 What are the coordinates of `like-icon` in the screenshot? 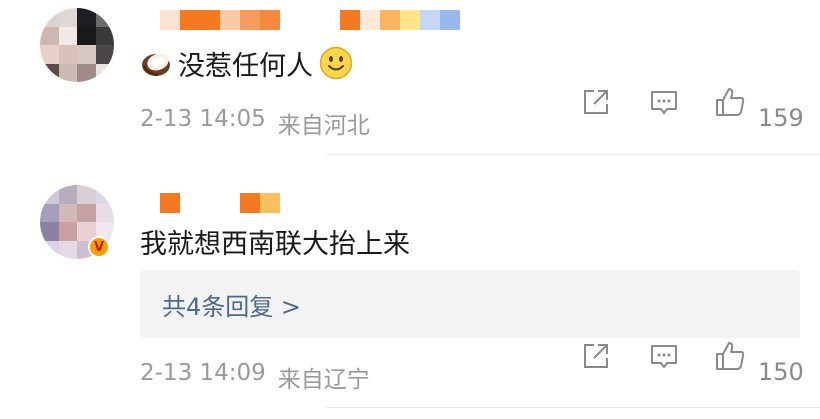 It's located at (730, 356).